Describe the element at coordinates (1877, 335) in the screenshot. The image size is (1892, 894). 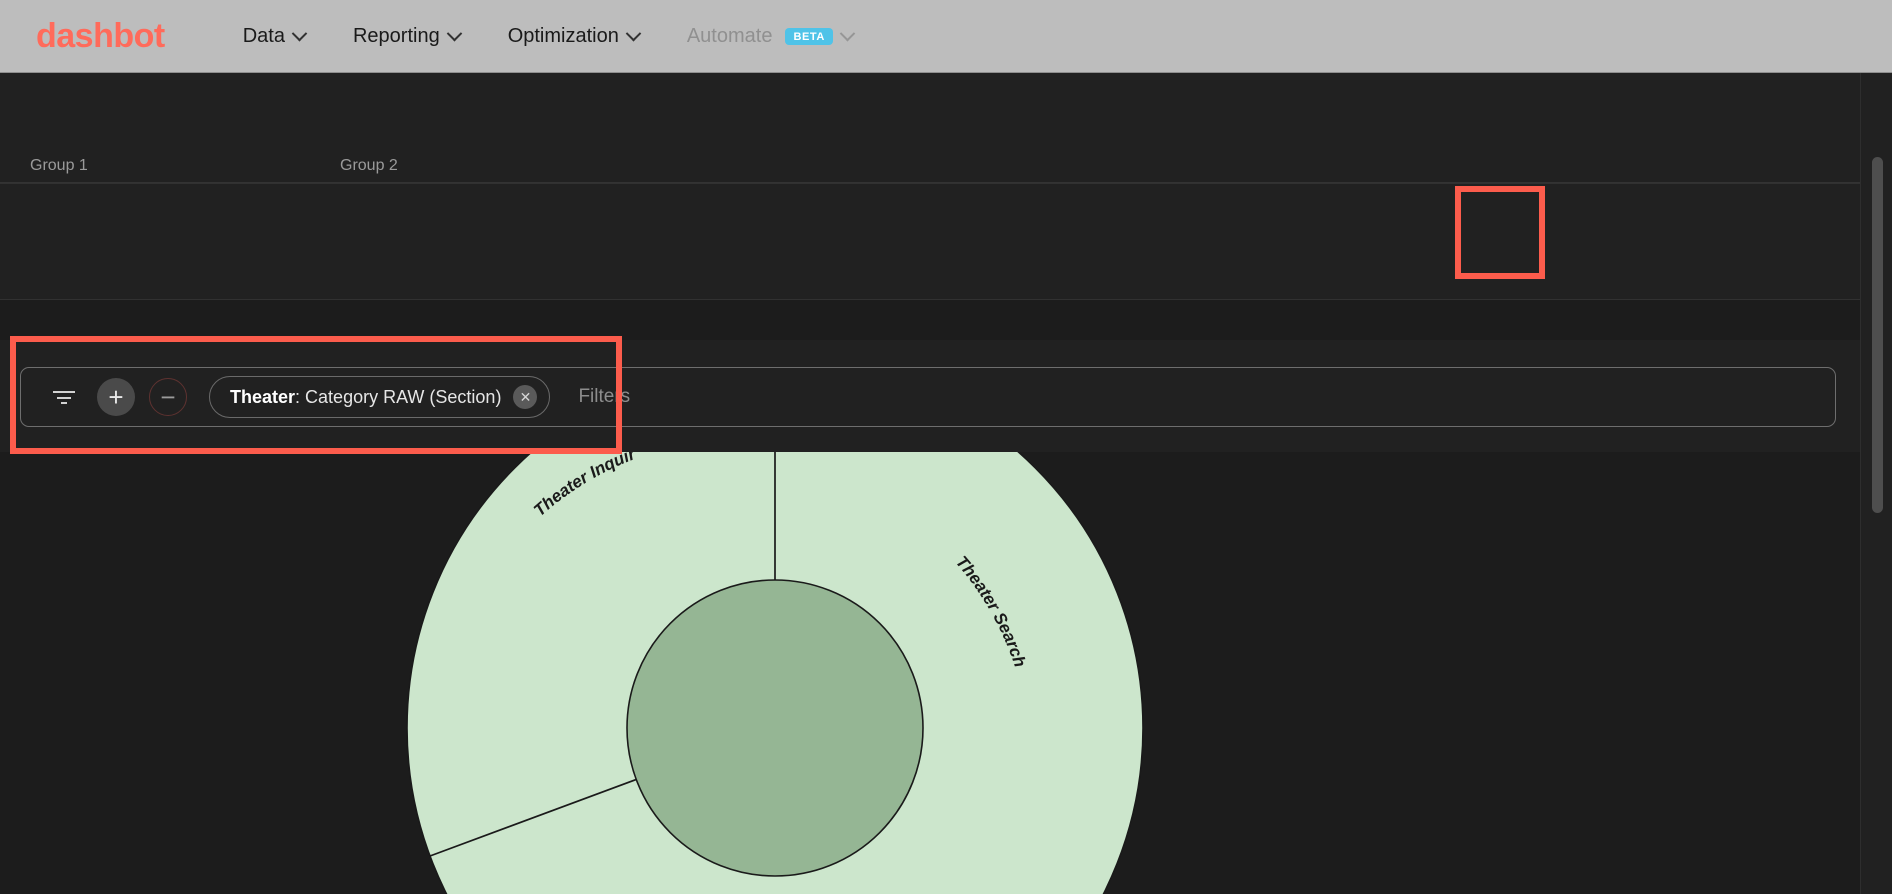
I see `vertical-scrollbar-thumb` at that location.